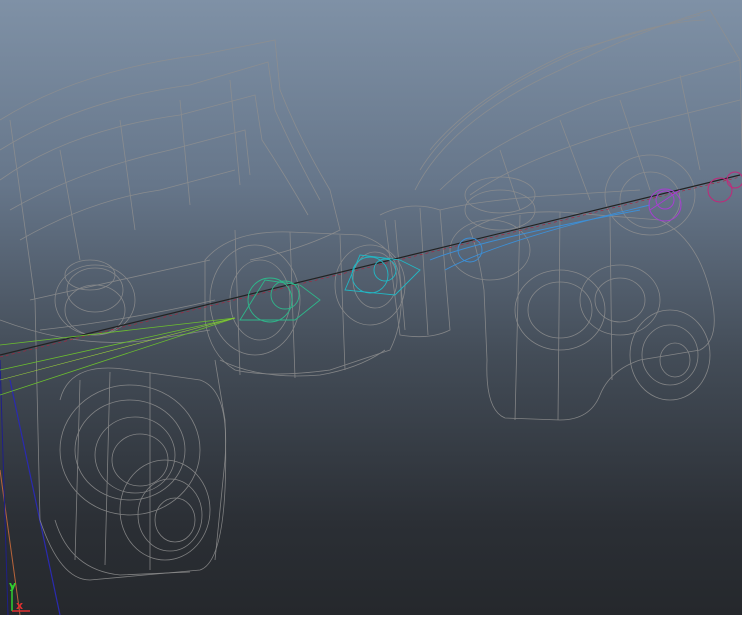 Image resolution: width=742 pixels, height=619 pixels. What do you see at coordinates (20, 605) in the screenshot?
I see `axis-x-label: x` at bounding box center [20, 605].